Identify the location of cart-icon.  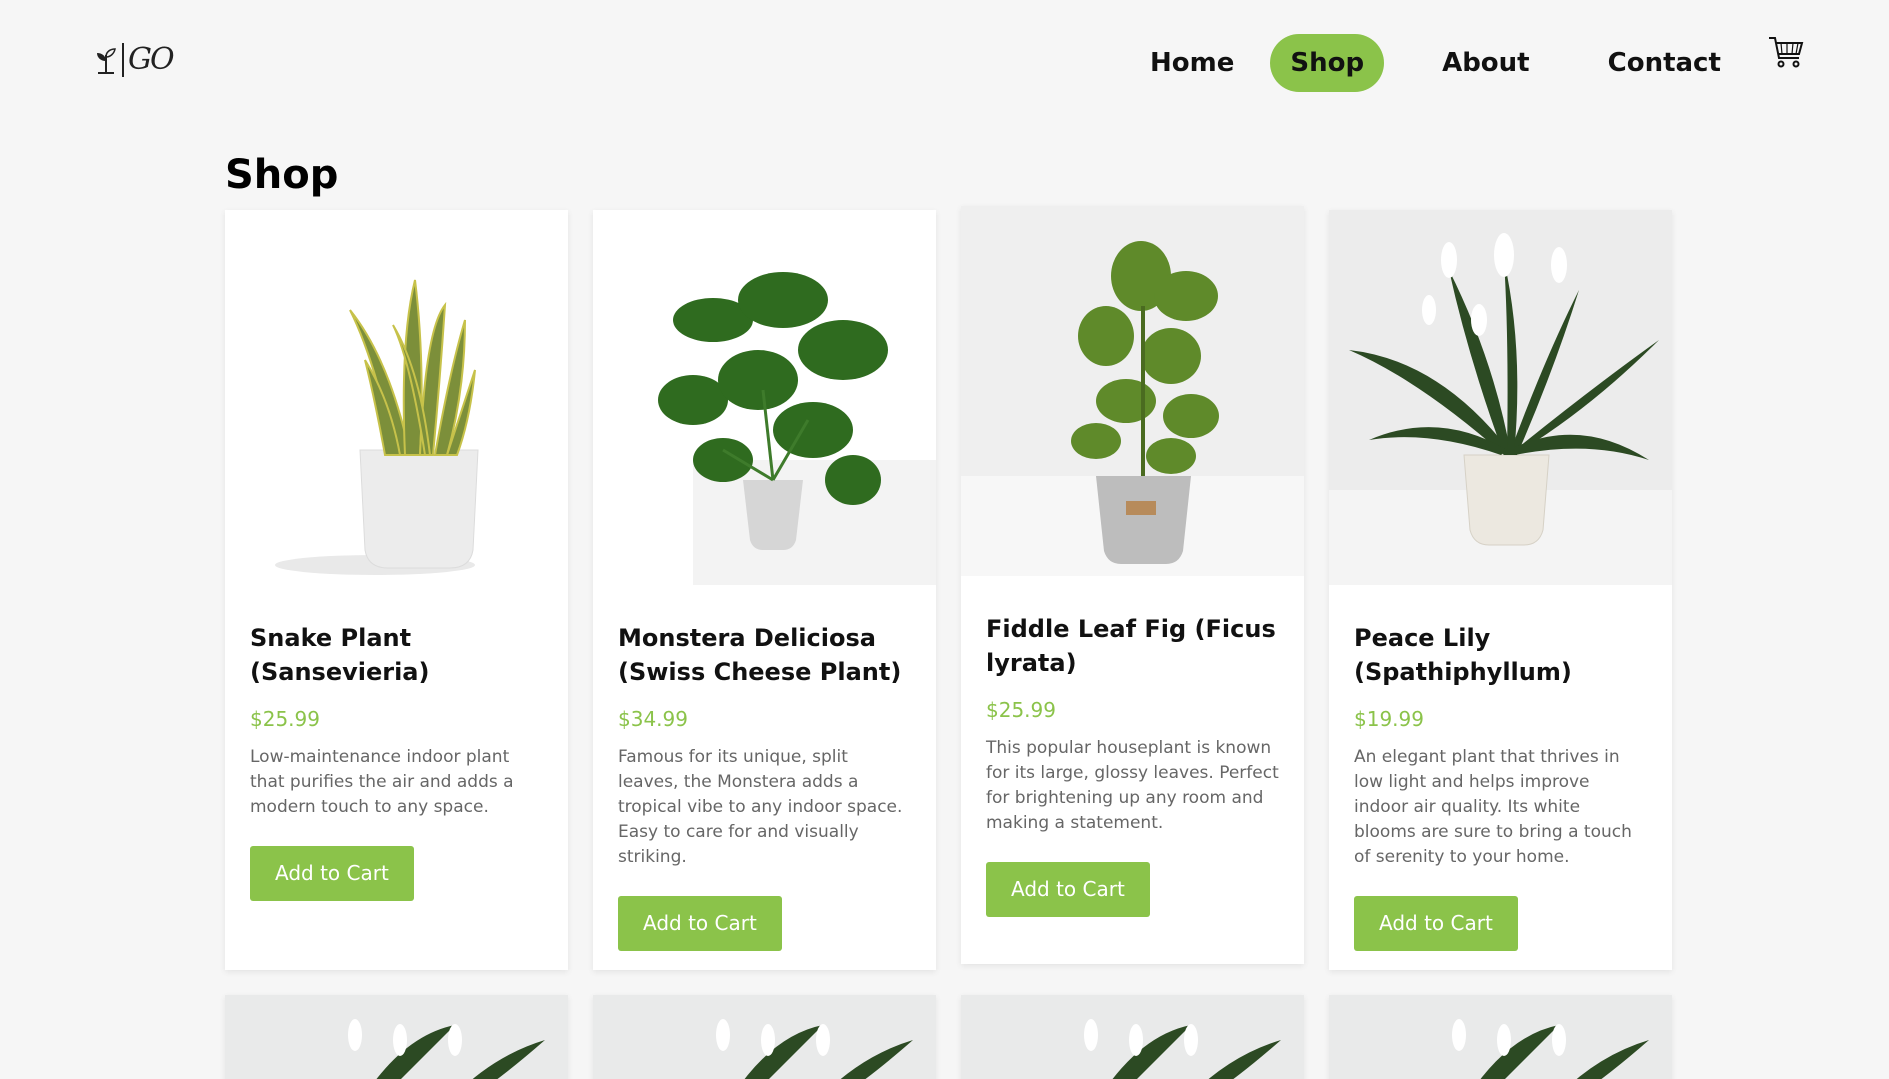
(1786, 54).